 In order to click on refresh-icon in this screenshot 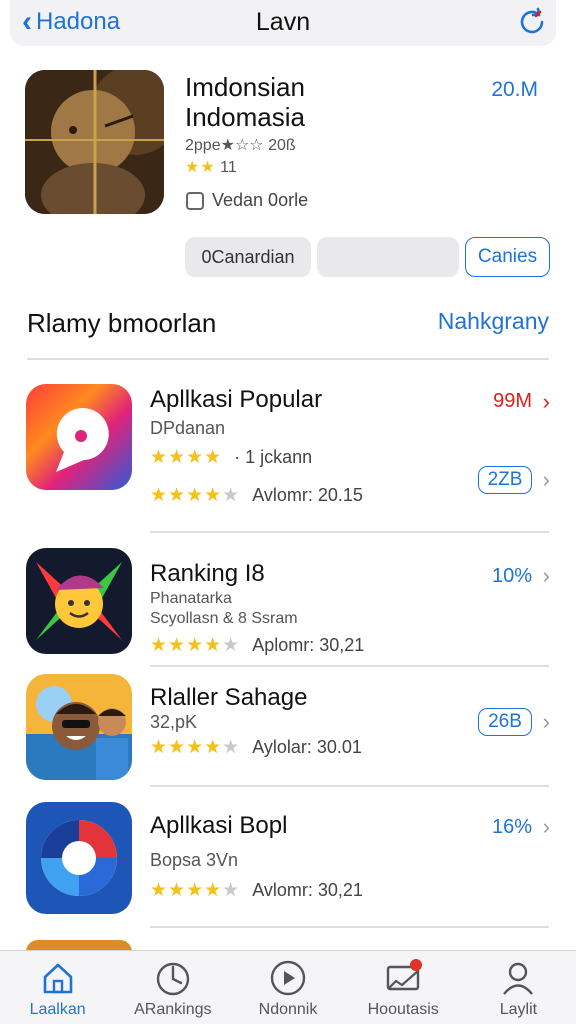, I will do `click(532, 22)`.